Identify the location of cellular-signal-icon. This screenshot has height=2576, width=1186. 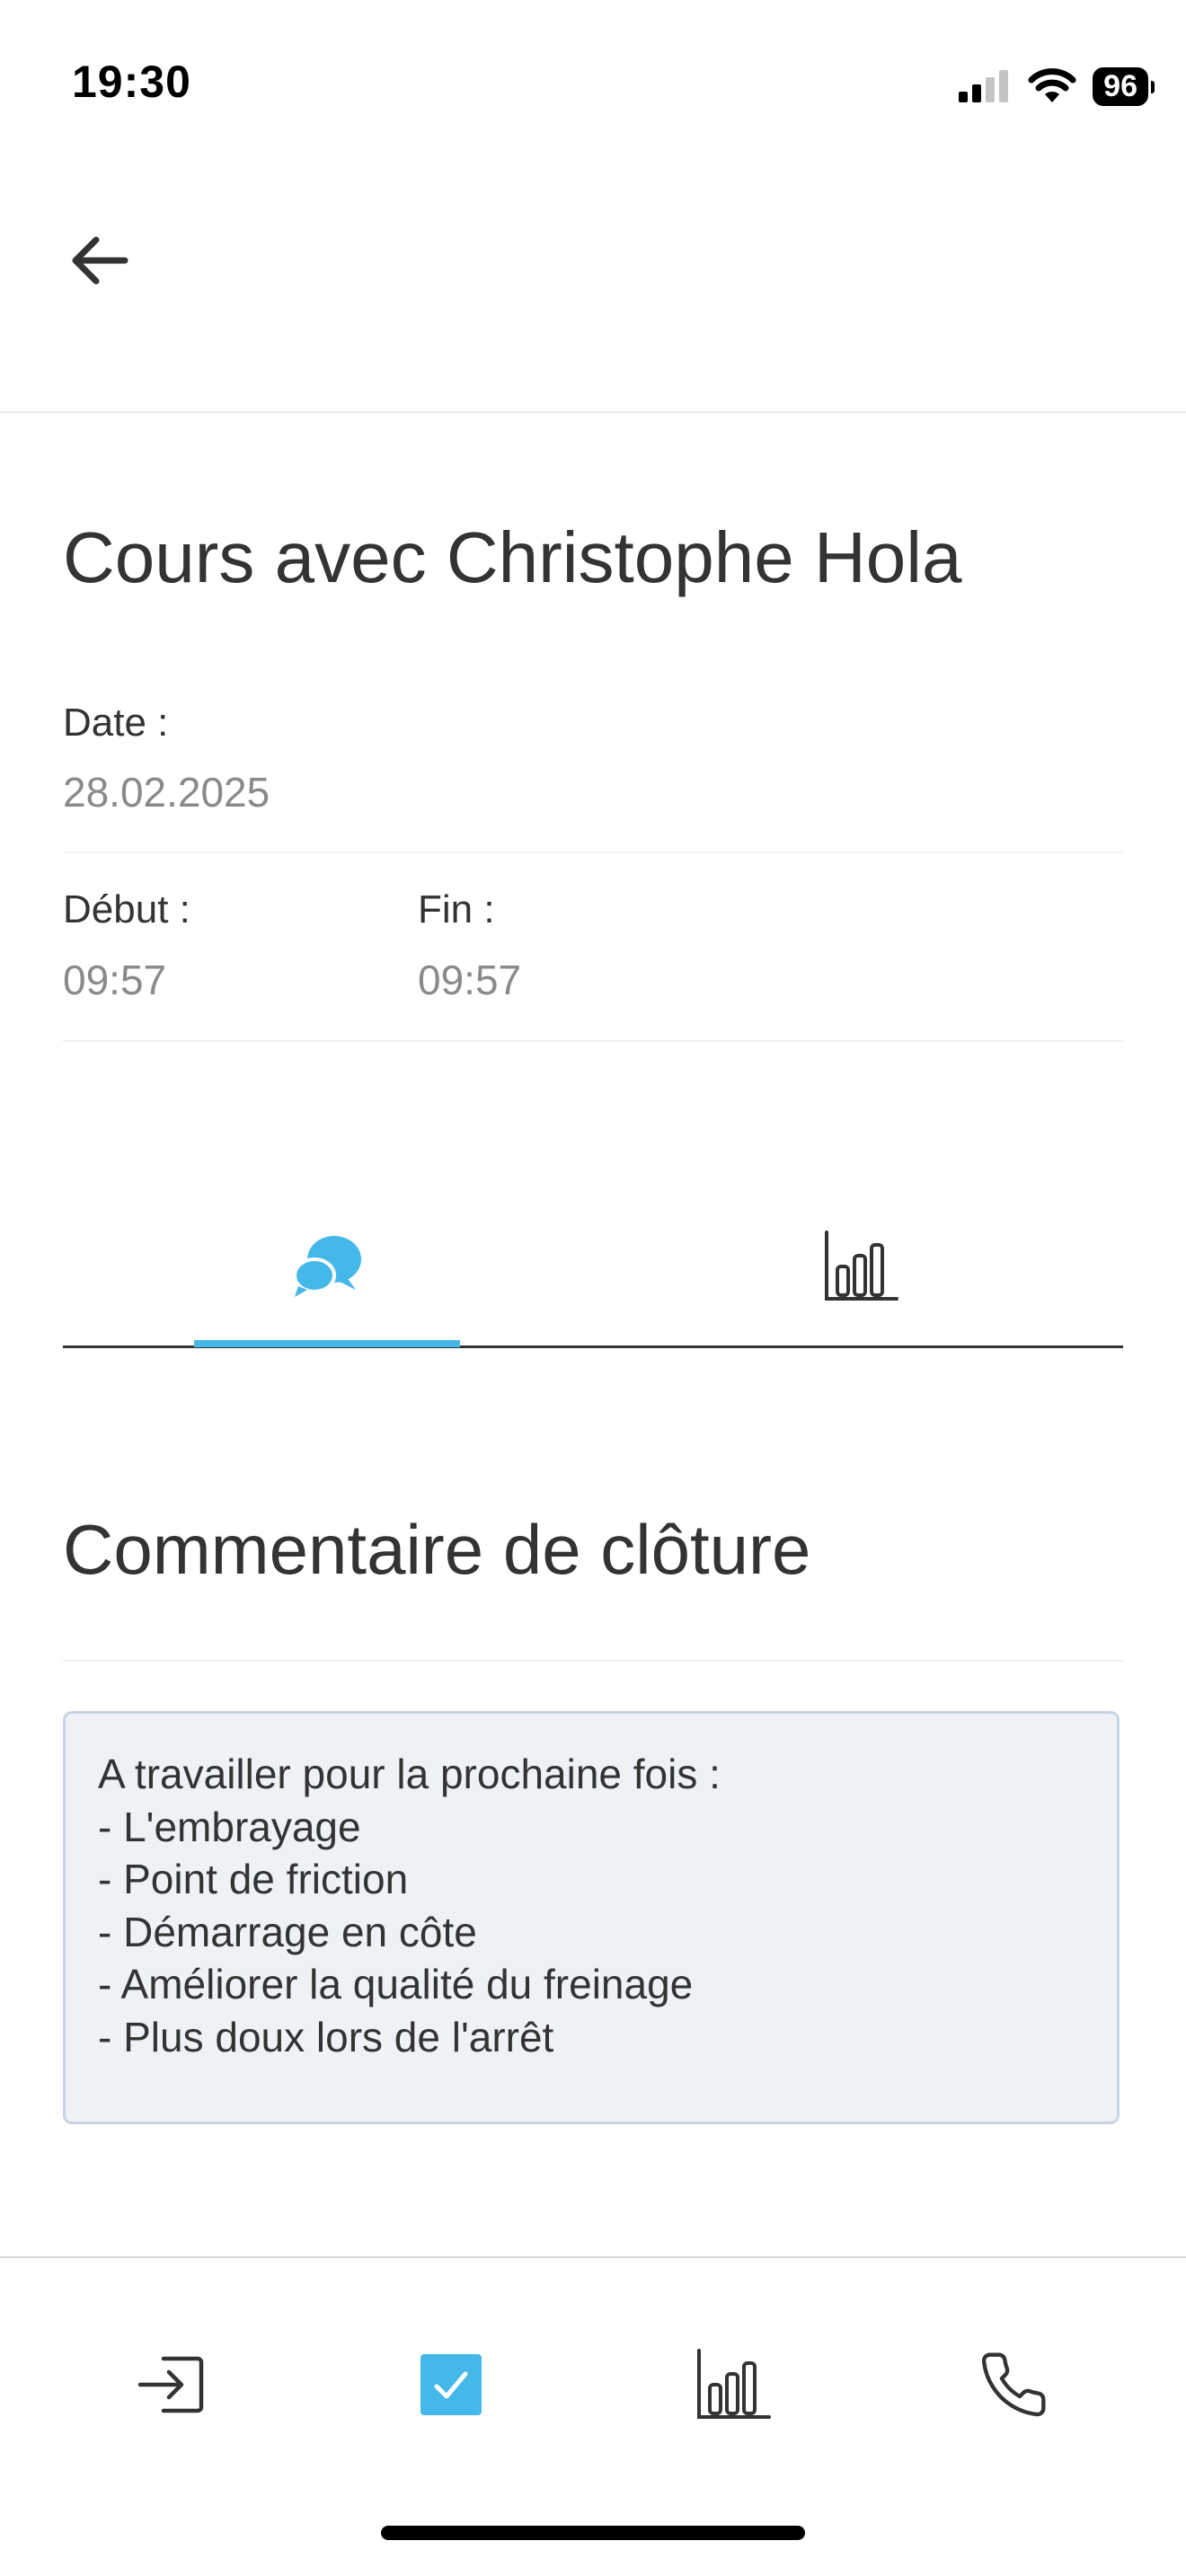
(984, 86).